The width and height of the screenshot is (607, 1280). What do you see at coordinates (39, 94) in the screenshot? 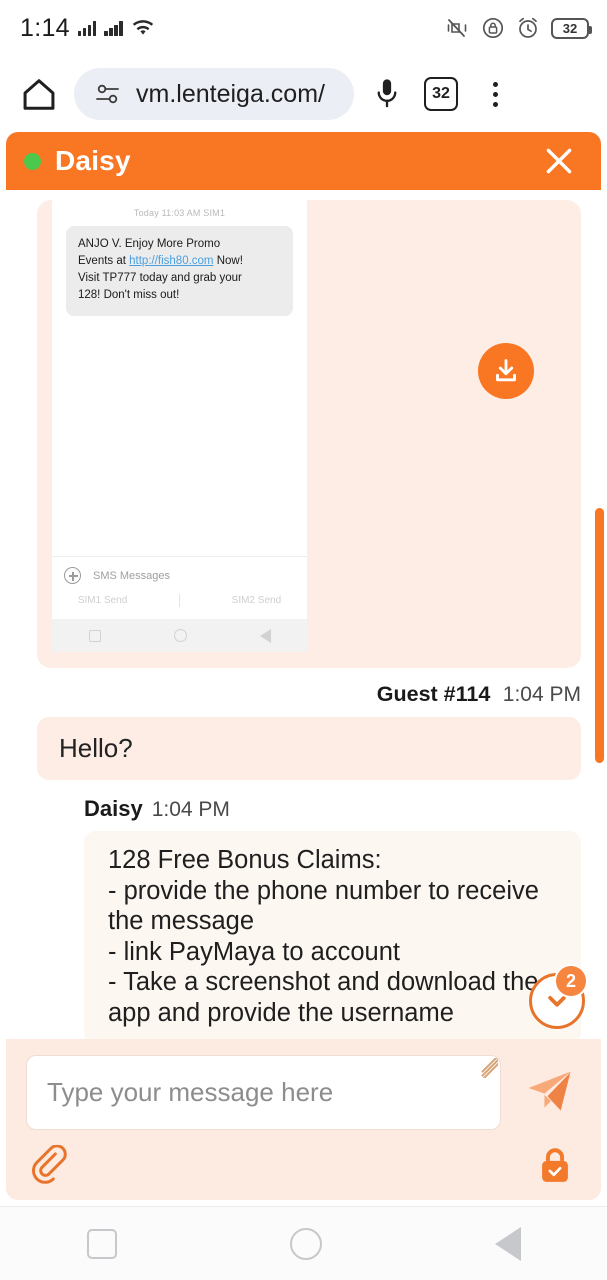
I see `home-icon` at bounding box center [39, 94].